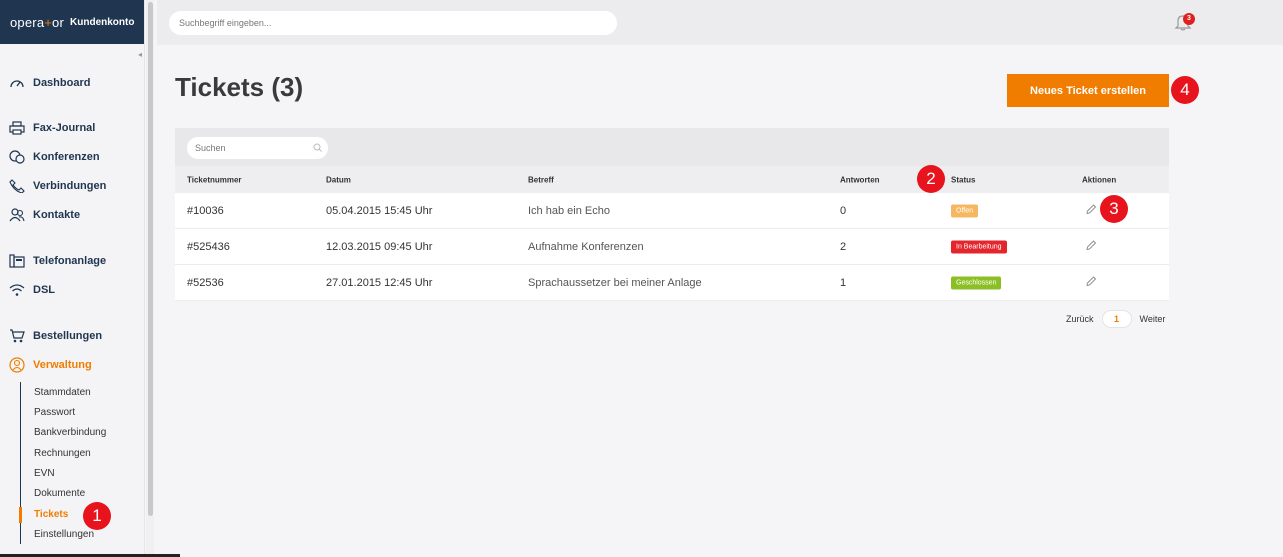 The height and width of the screenshot is (557, 1283). I want to click on ticket-id: #525436, so click(208, 246).